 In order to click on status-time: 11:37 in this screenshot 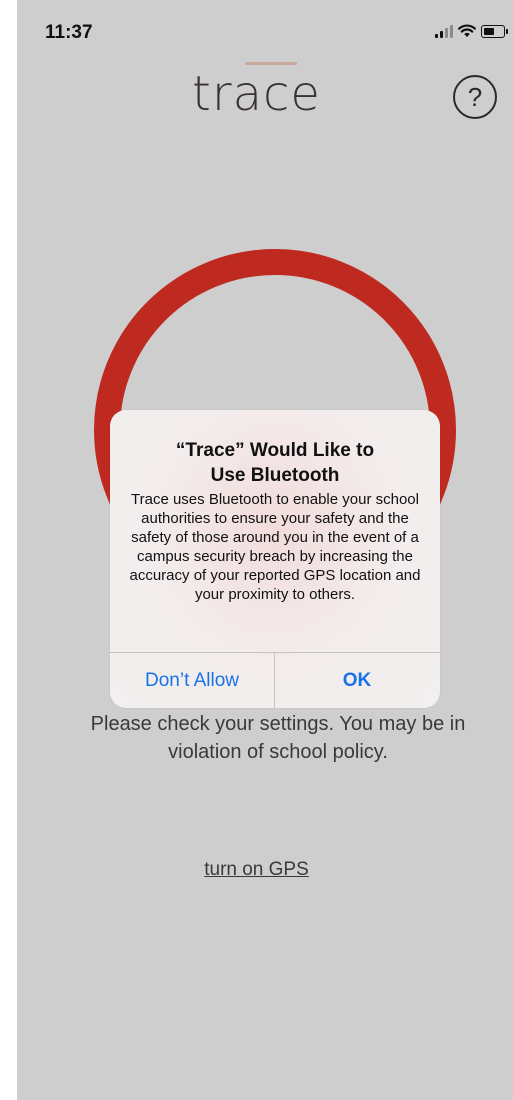, I will do `click(69, 32)`.